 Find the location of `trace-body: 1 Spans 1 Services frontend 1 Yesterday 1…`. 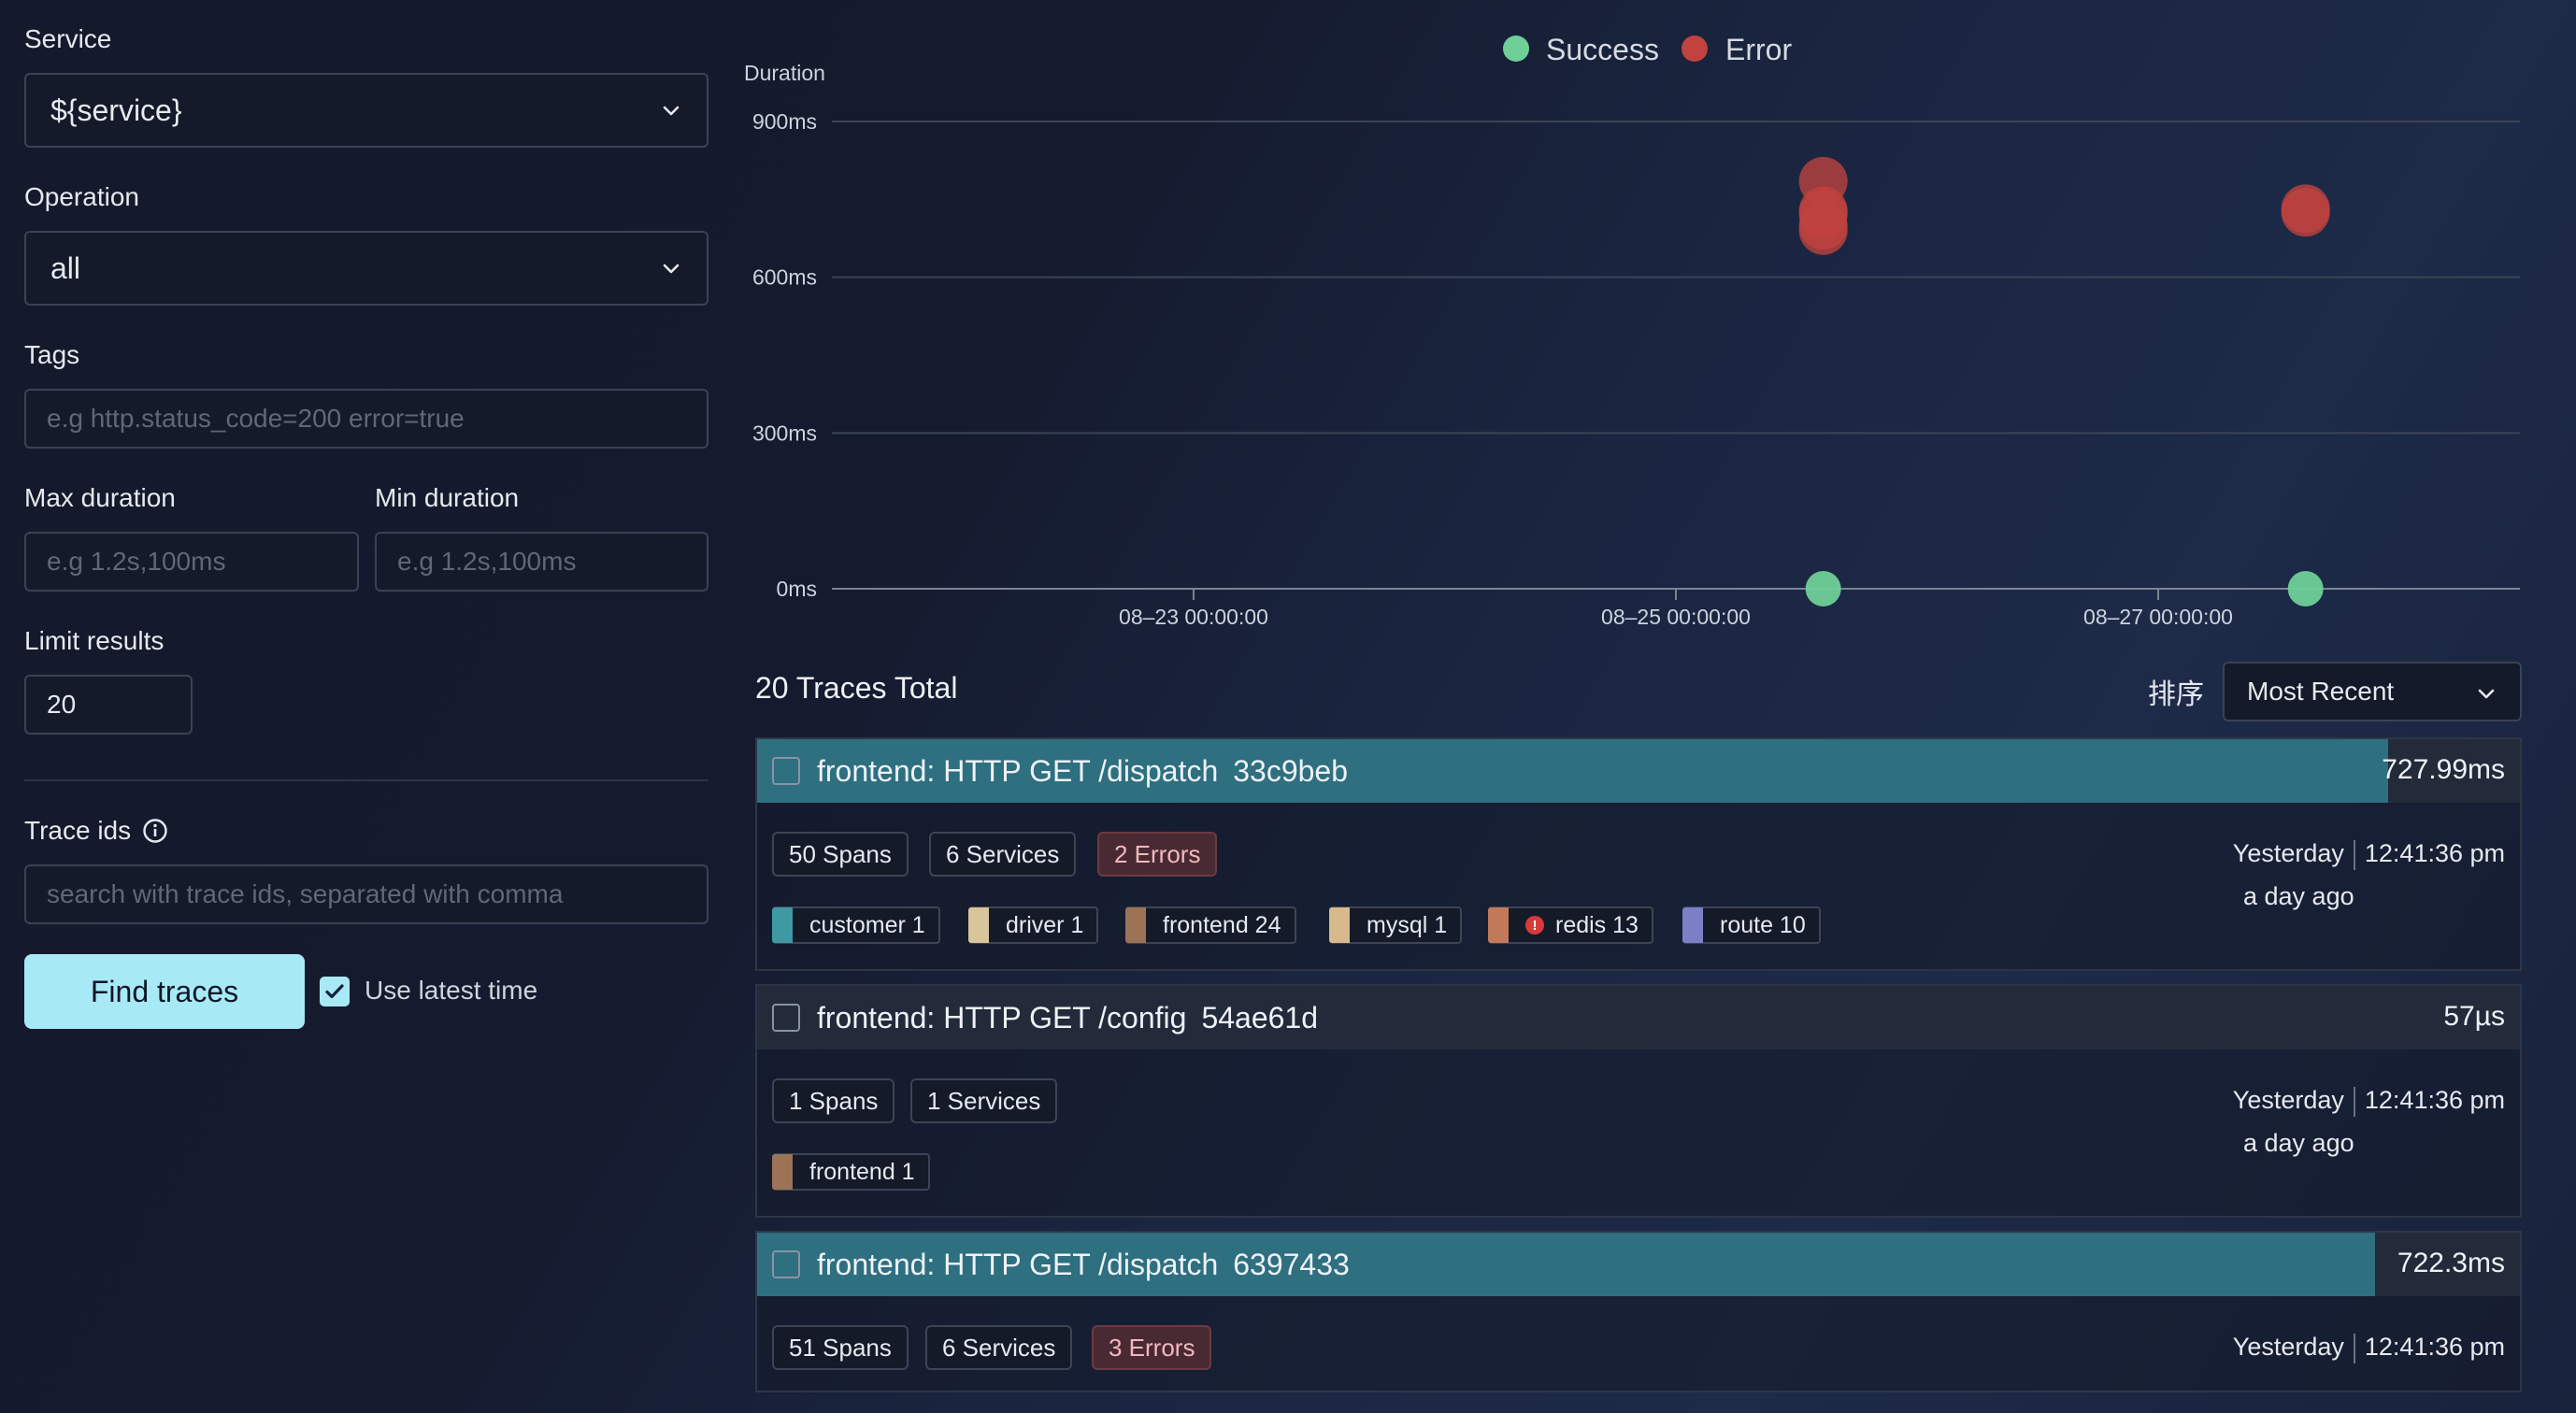

trace-body: 1 Spans 1 Services frontend 1 Yesterday 1… is located at coordinates (1638, 1132).